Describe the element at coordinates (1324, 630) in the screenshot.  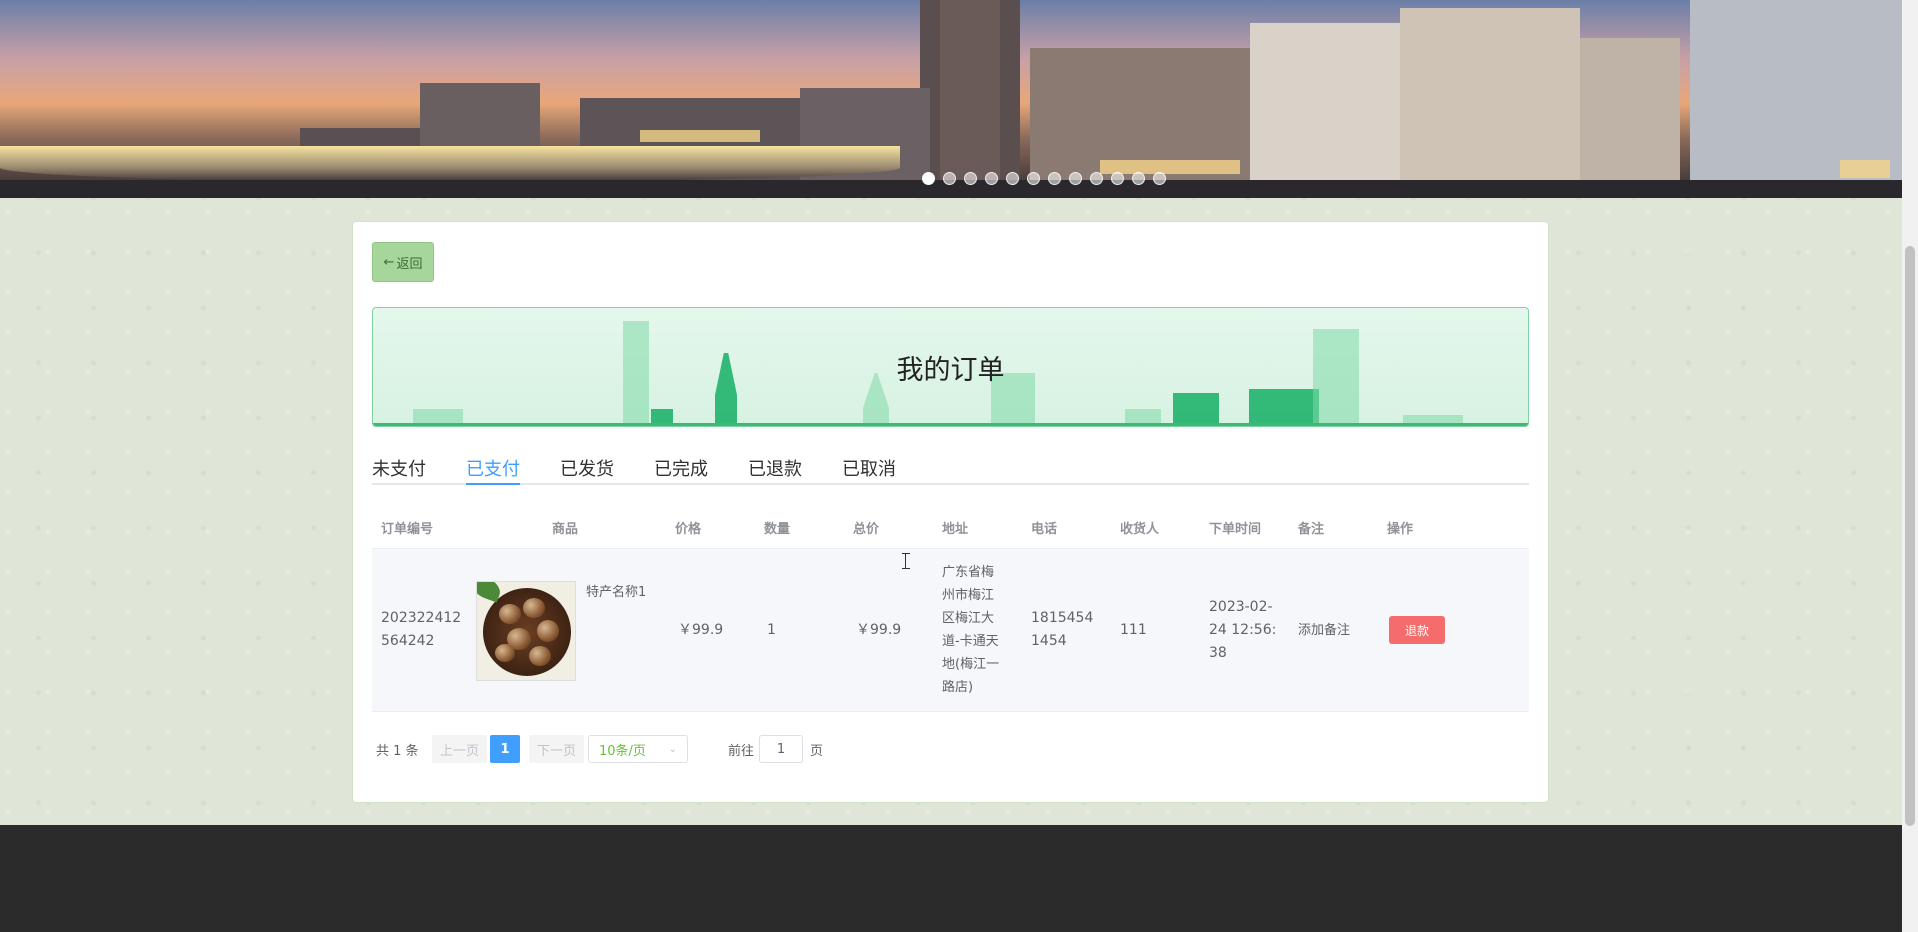
I see `add-note-link: 添加备注` at that location.